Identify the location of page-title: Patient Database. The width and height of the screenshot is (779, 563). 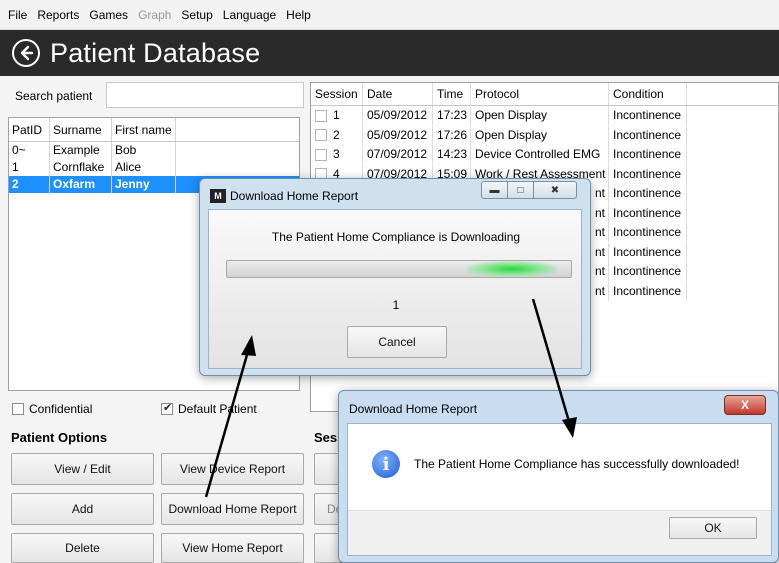
(155, 52).